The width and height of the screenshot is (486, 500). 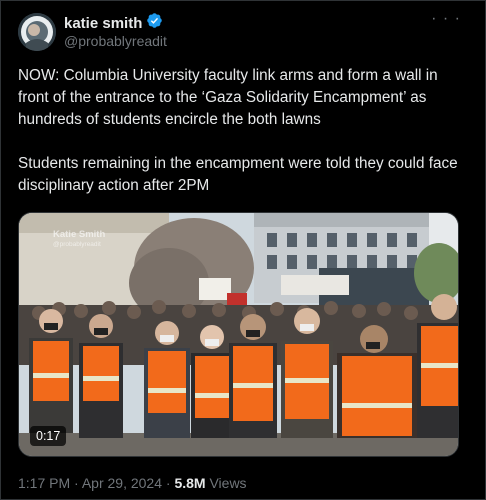 I want to click on tweet-time: 1:17 PM, so click(x=44, y=483).